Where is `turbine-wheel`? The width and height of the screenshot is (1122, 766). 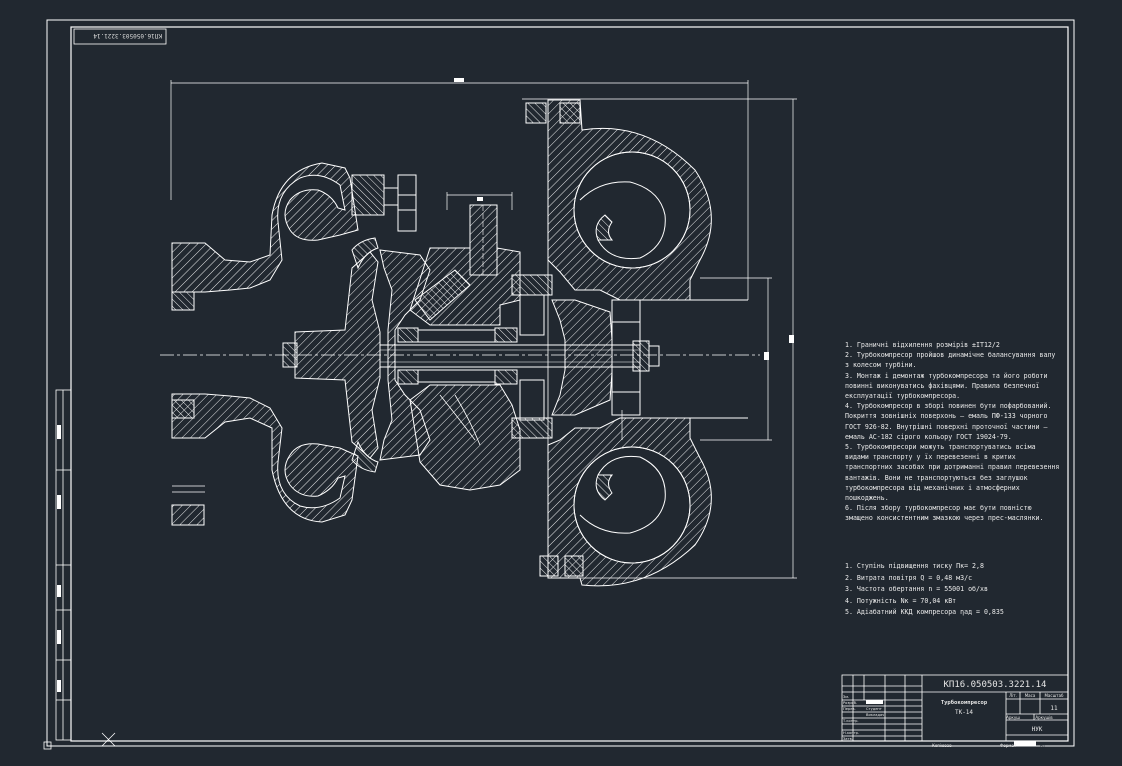 turbine-wheel is located at coordinates (582, 357).